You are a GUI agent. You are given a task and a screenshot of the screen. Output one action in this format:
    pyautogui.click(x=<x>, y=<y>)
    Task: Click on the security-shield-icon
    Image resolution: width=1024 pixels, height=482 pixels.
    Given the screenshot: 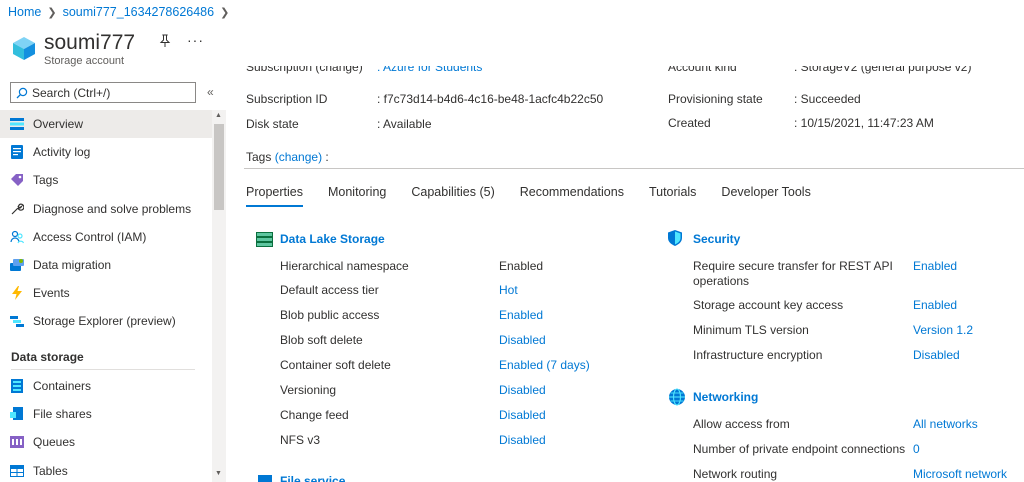 What is the action you would take?
    pyautogui.click(x=675, y=238)
    